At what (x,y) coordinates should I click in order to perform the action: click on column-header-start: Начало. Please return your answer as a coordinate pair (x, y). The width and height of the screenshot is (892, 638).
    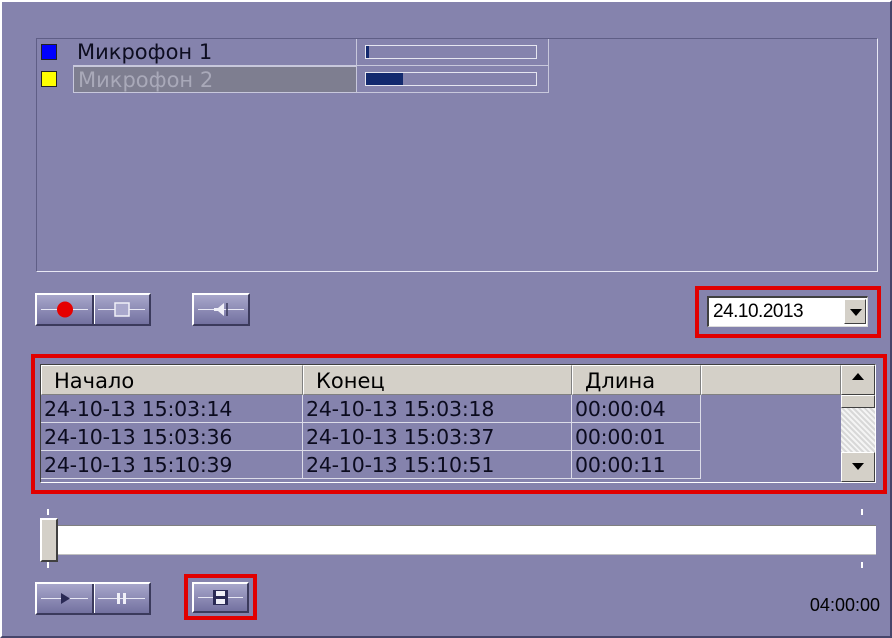
    Looking at the image, I should click on (172, 380).